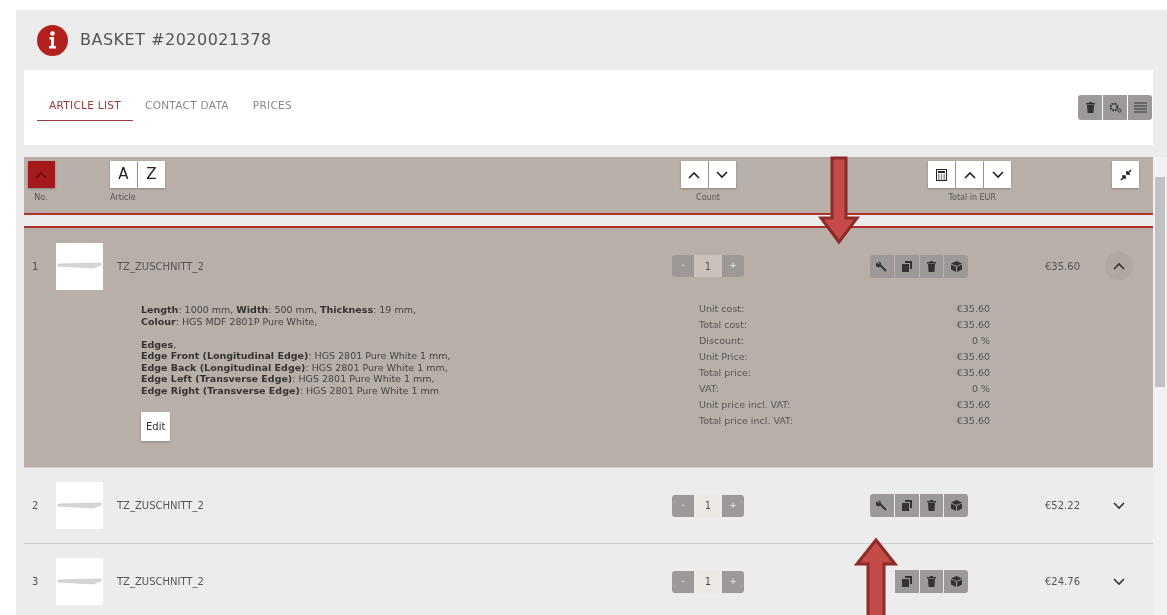 Image resolution: width=1167 pixels, height=615 pixels. Describe the element at coordinates (1062, 266) in the screenshot. I see `row-total: €35.60` at that location.